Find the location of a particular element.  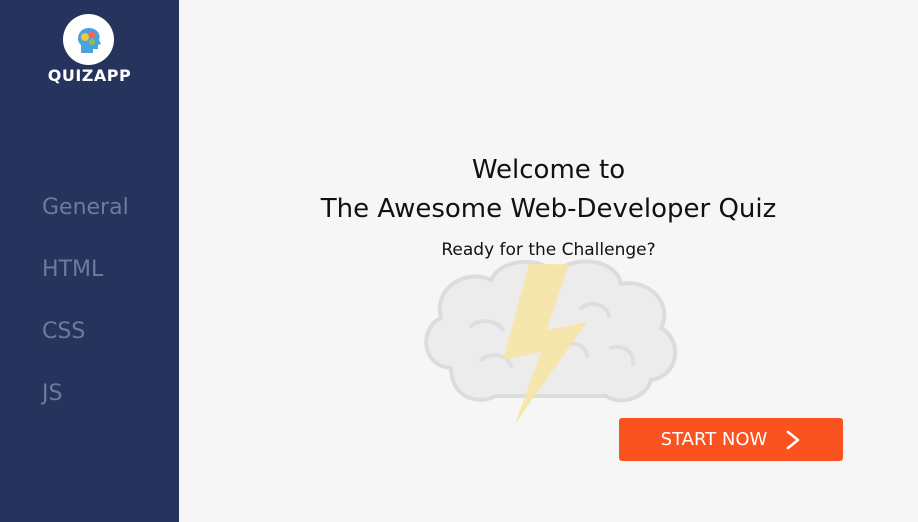

sidebar-item-html: HTML is located at coordinates (85, 286).